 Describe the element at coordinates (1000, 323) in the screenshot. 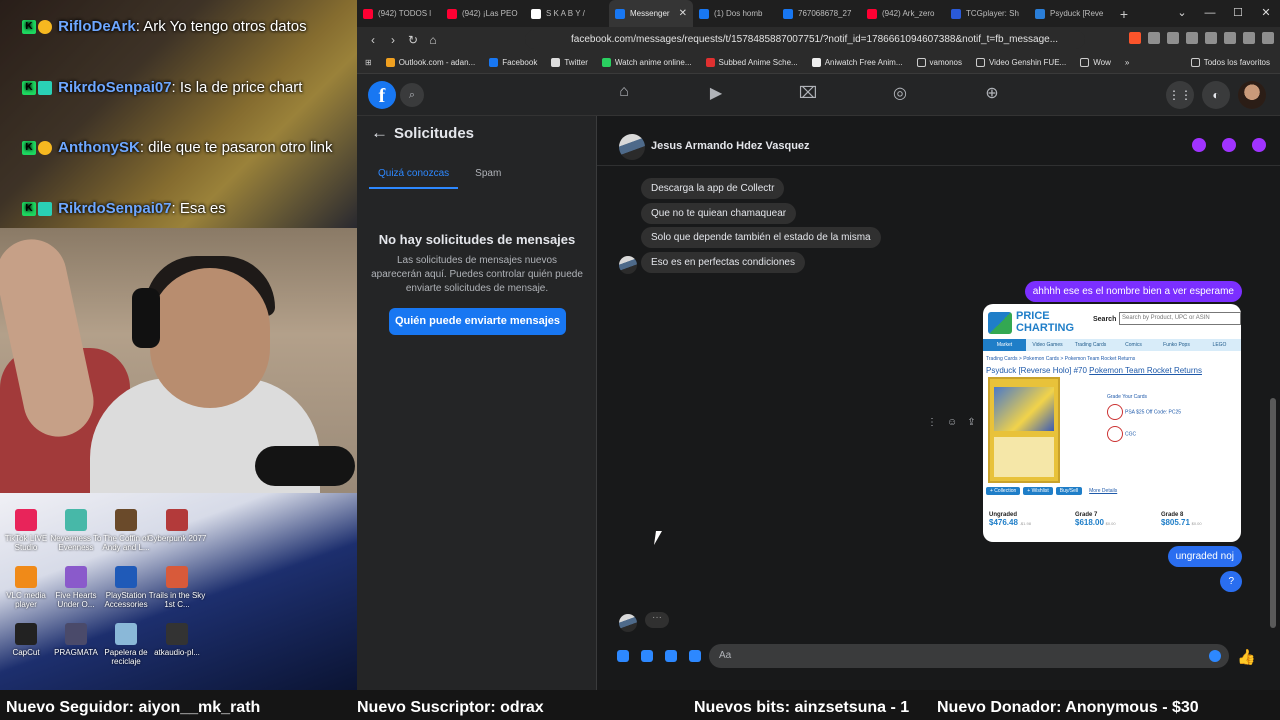

I see `pricecharting-logo-icon` at that location.